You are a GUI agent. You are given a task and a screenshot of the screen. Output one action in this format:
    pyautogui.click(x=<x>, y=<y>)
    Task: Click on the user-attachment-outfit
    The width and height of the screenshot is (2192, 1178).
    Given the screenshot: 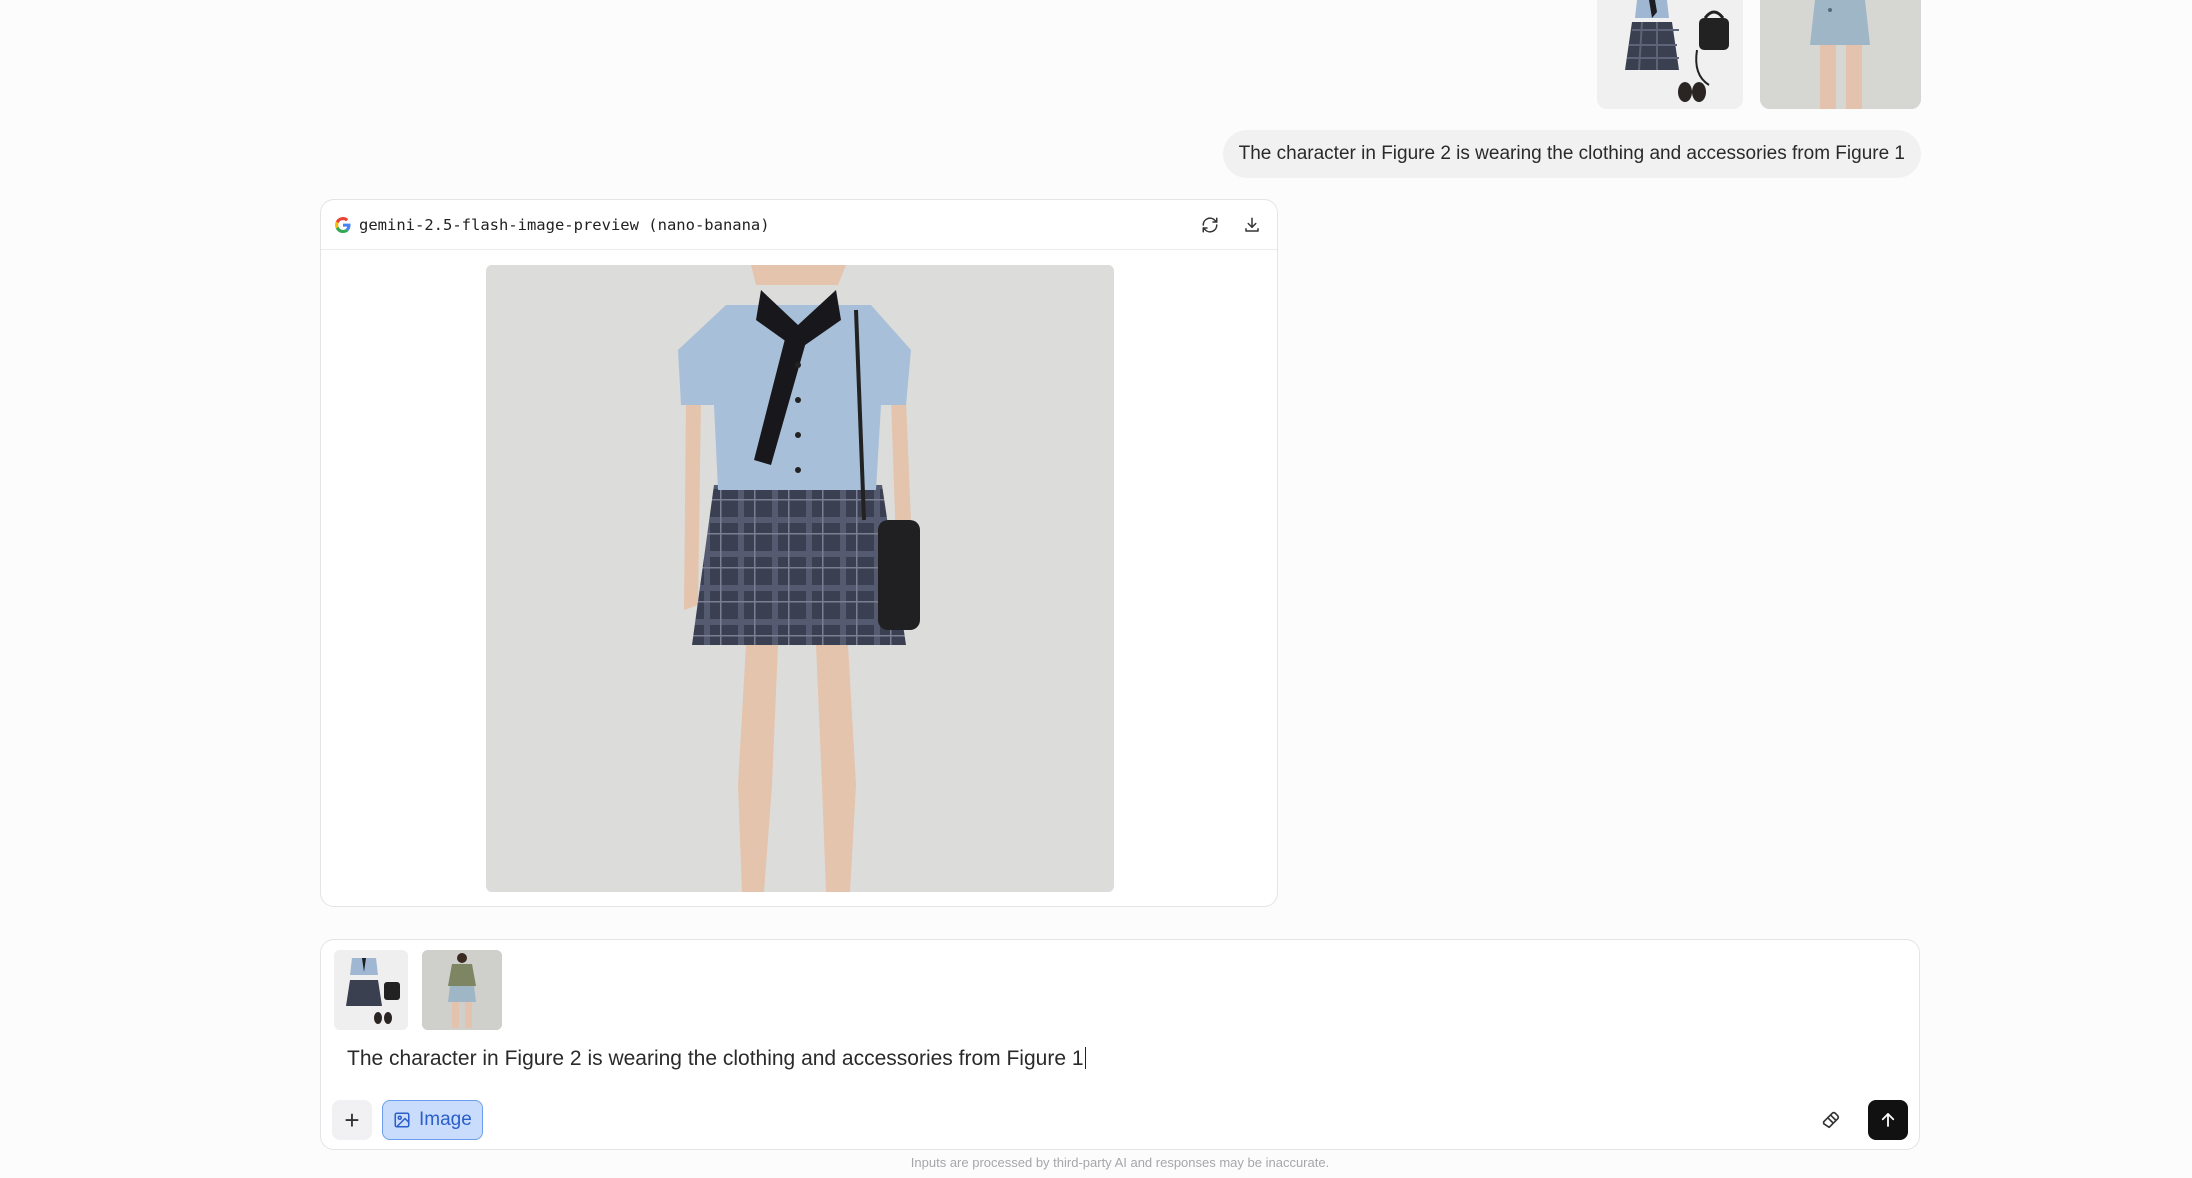 What is the action you would take?
    pyautogui.click(x=1670, y=54)
    